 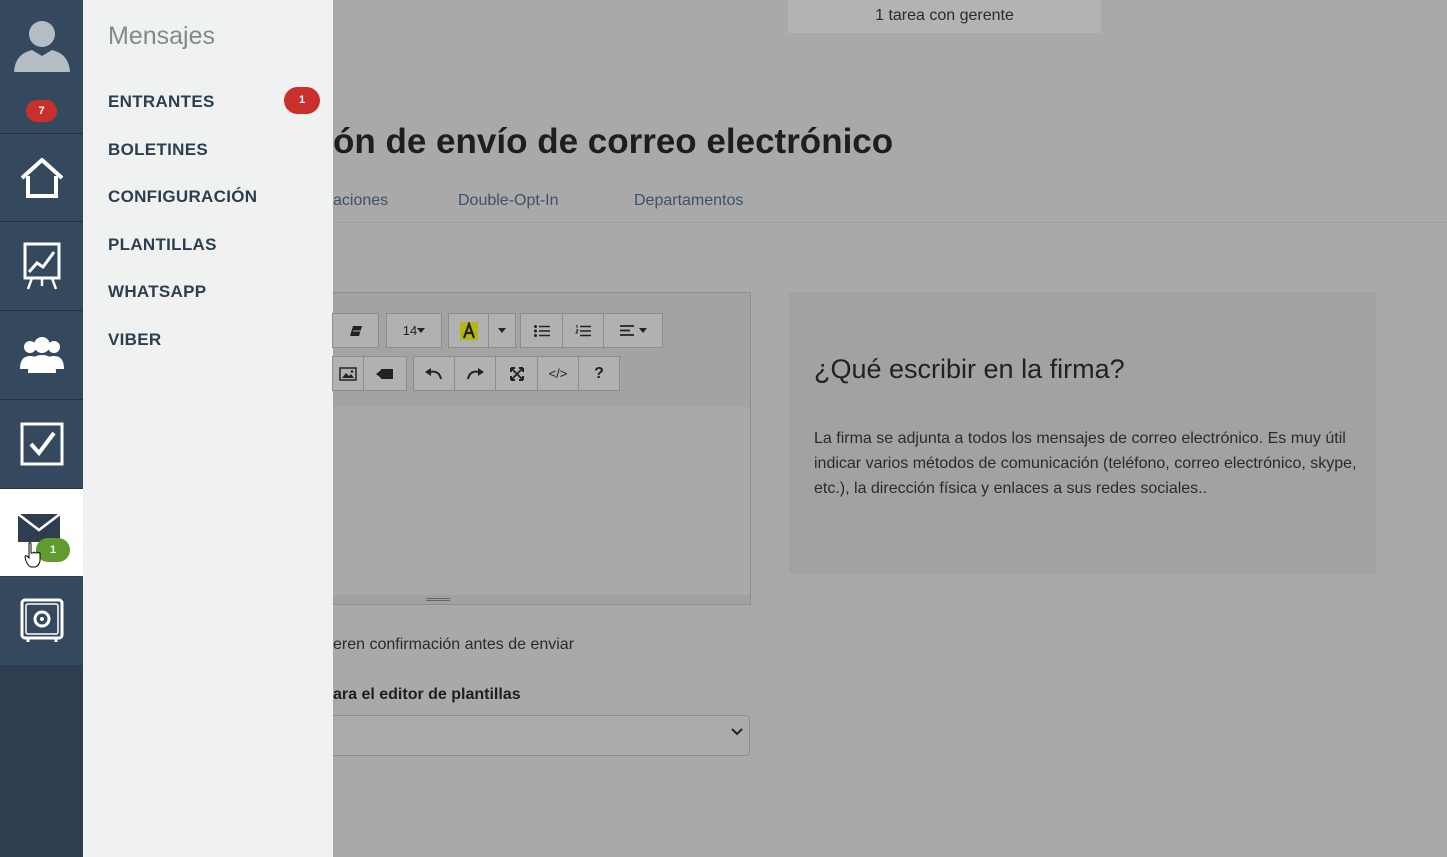 I want to click on undo-icon, so click(x=433, y=373).